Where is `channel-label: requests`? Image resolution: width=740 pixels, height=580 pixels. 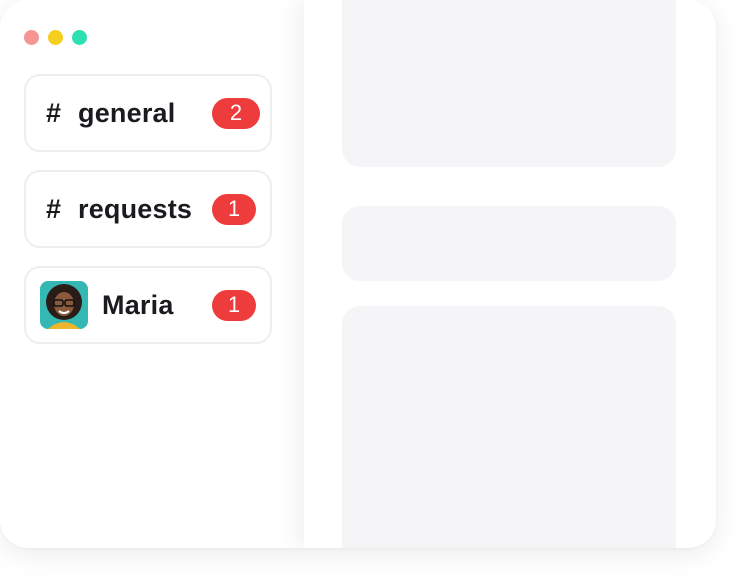
channel-label: requests is located at coordinates (135, 208).